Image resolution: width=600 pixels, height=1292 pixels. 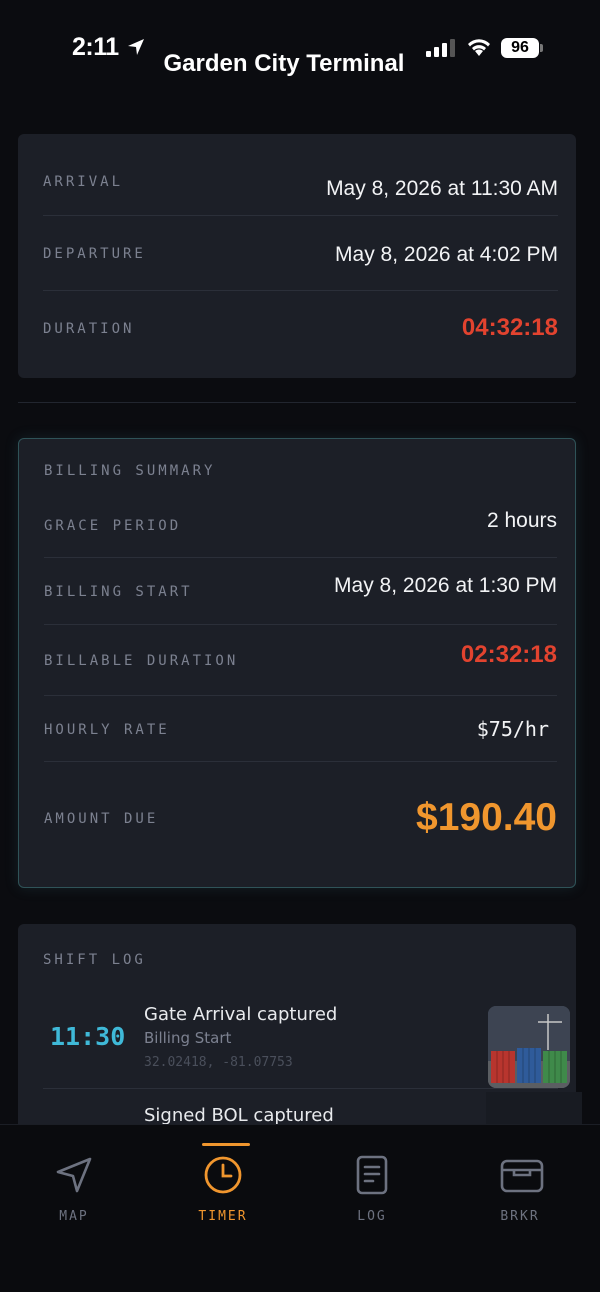 What do you see at coordinates (101, 819) in the screenshot?
I see `amount-due-label: AMOUNT DUE` at bounding box center [101, 819].